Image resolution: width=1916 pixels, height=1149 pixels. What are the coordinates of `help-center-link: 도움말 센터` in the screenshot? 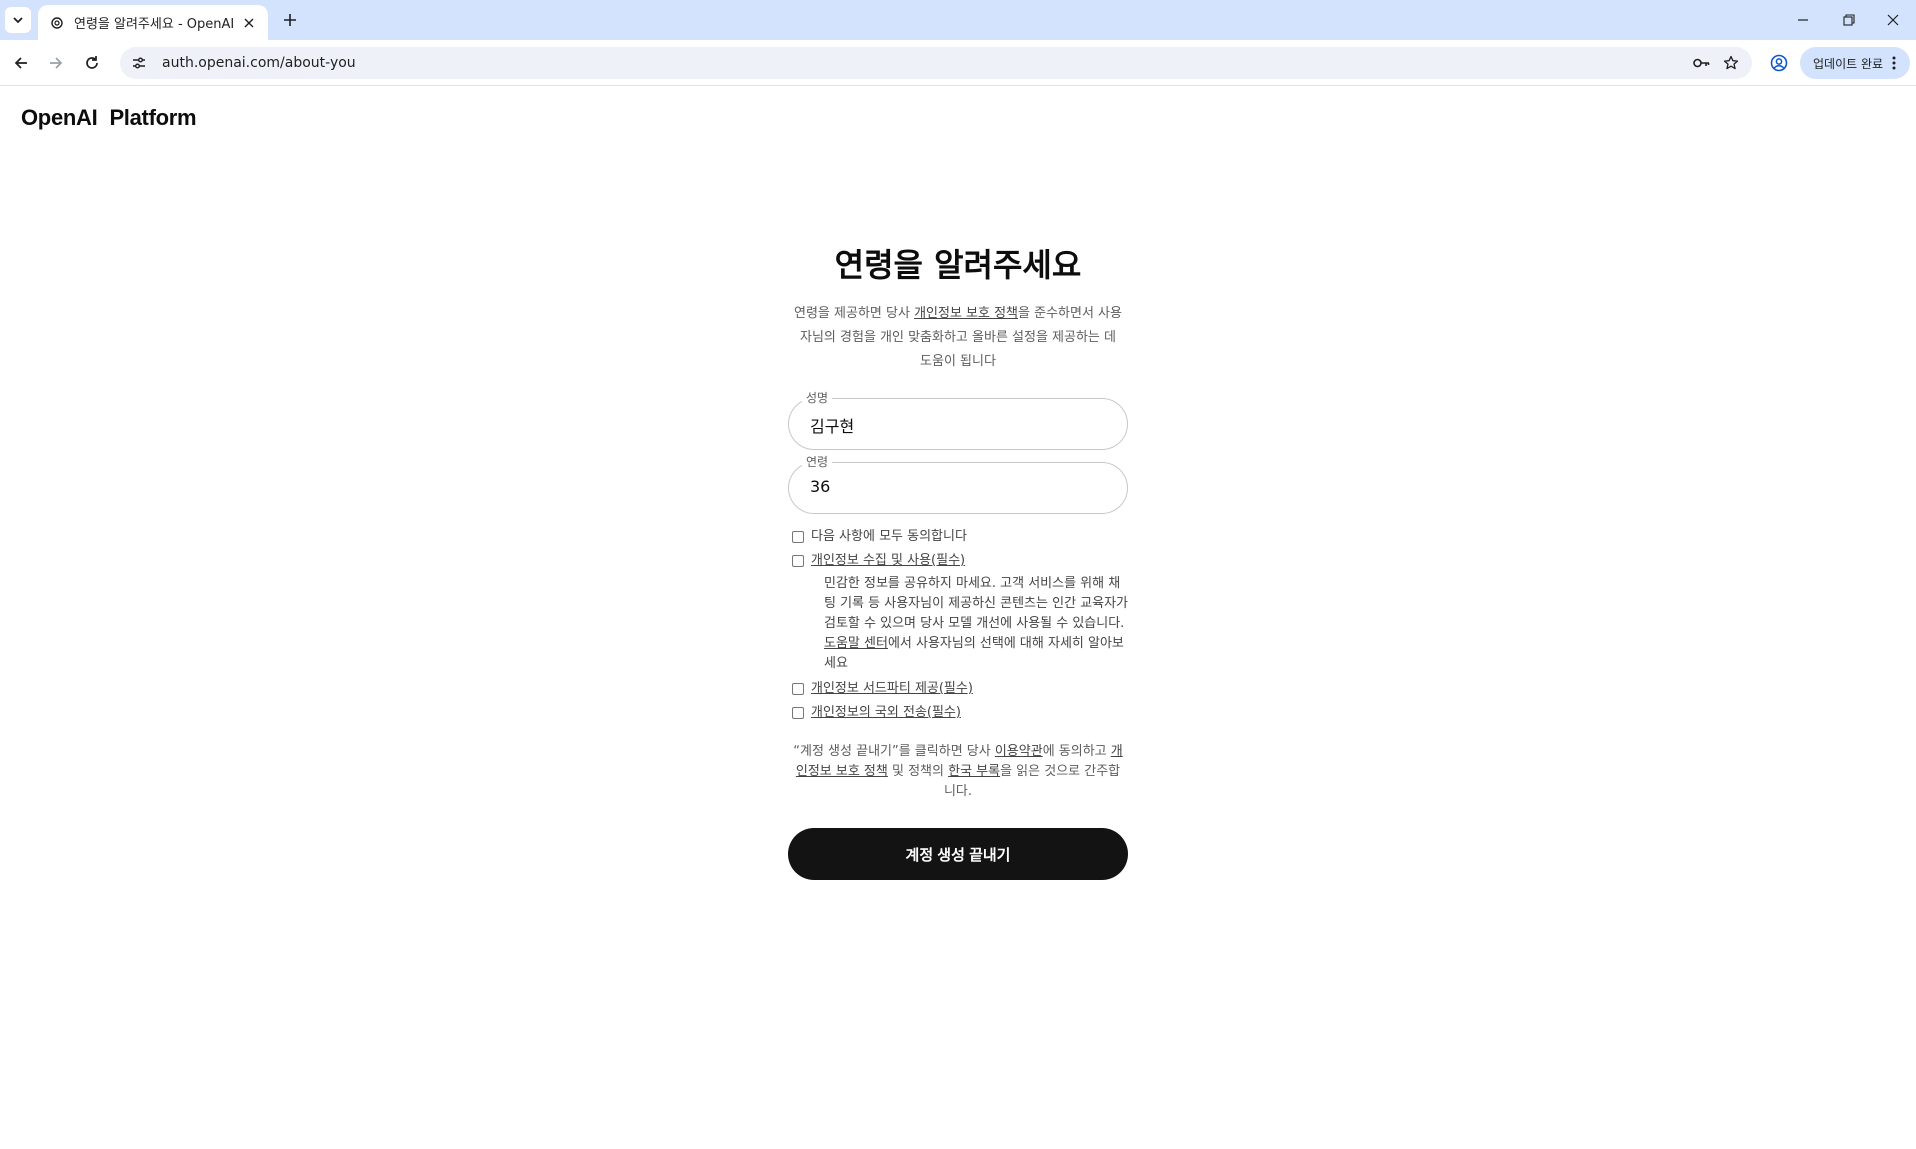 It's located at (856, 643).